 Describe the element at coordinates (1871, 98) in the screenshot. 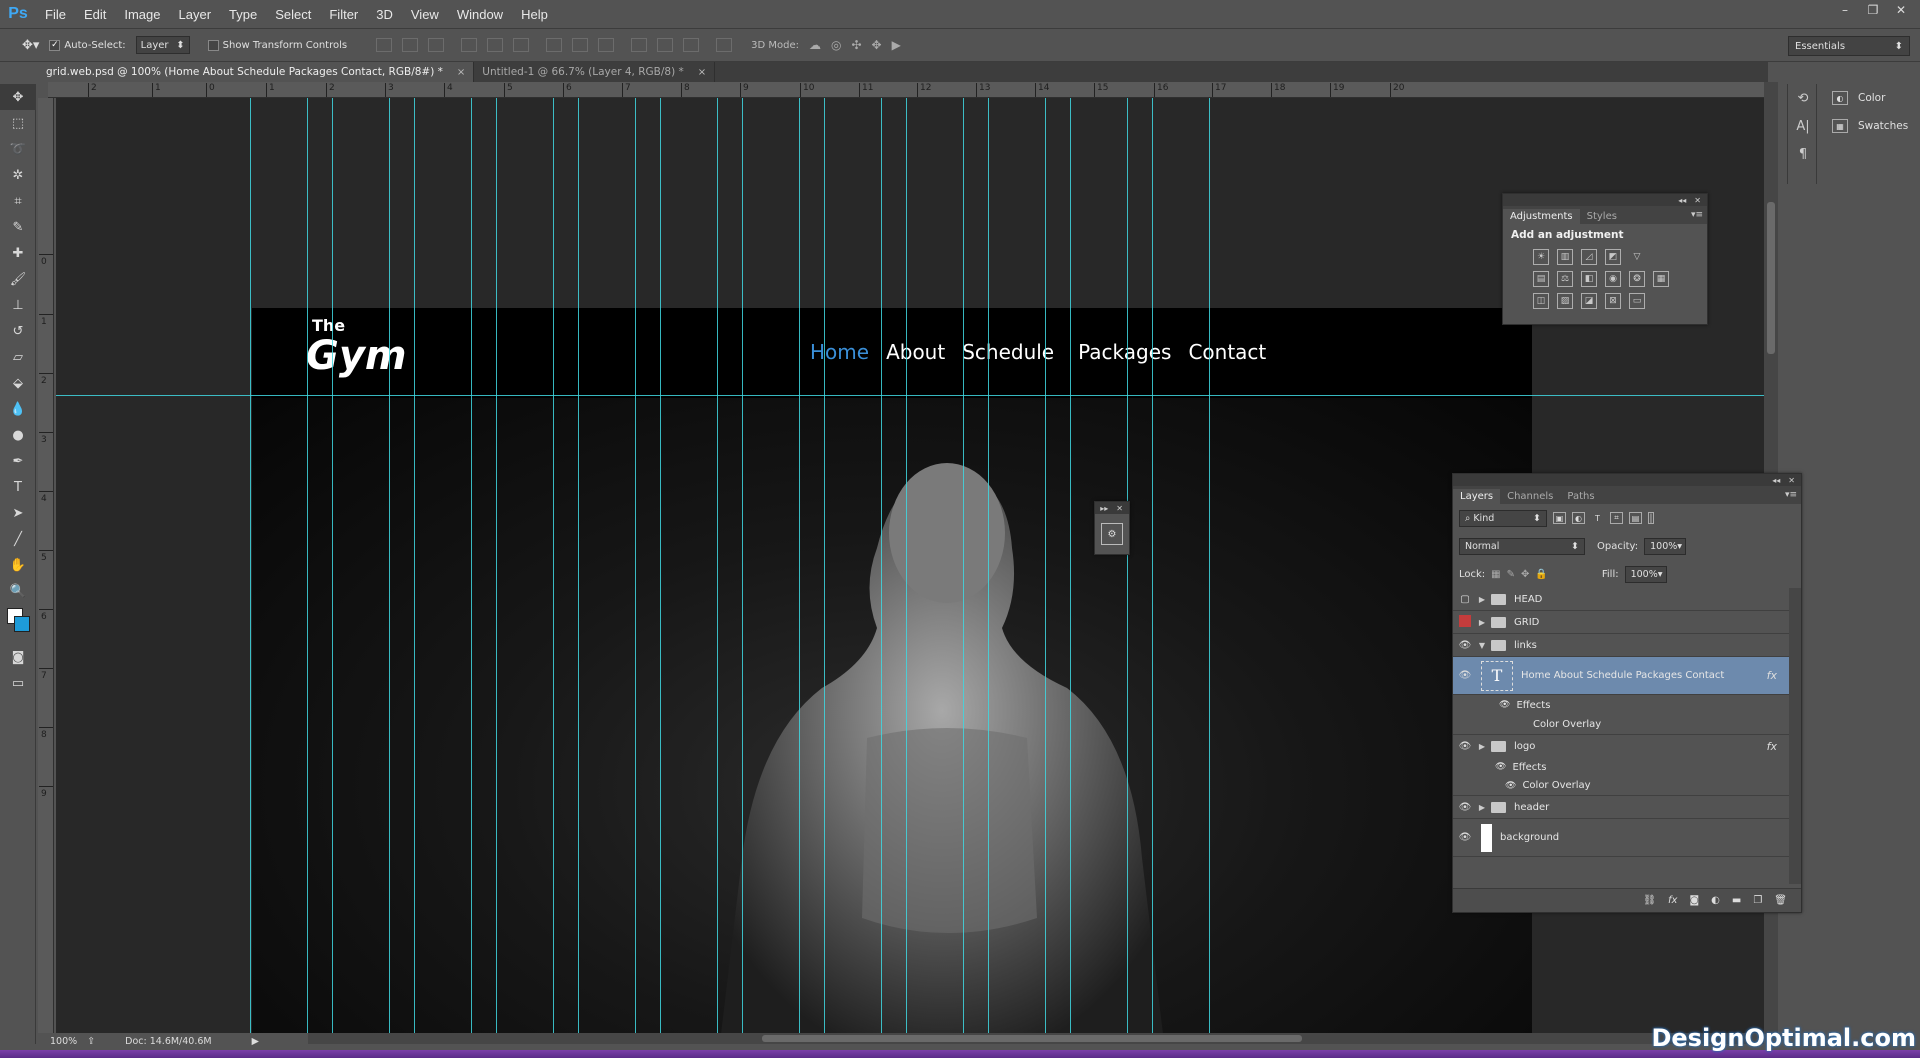

I see `color-panel-button: ◐ Color` at that location.